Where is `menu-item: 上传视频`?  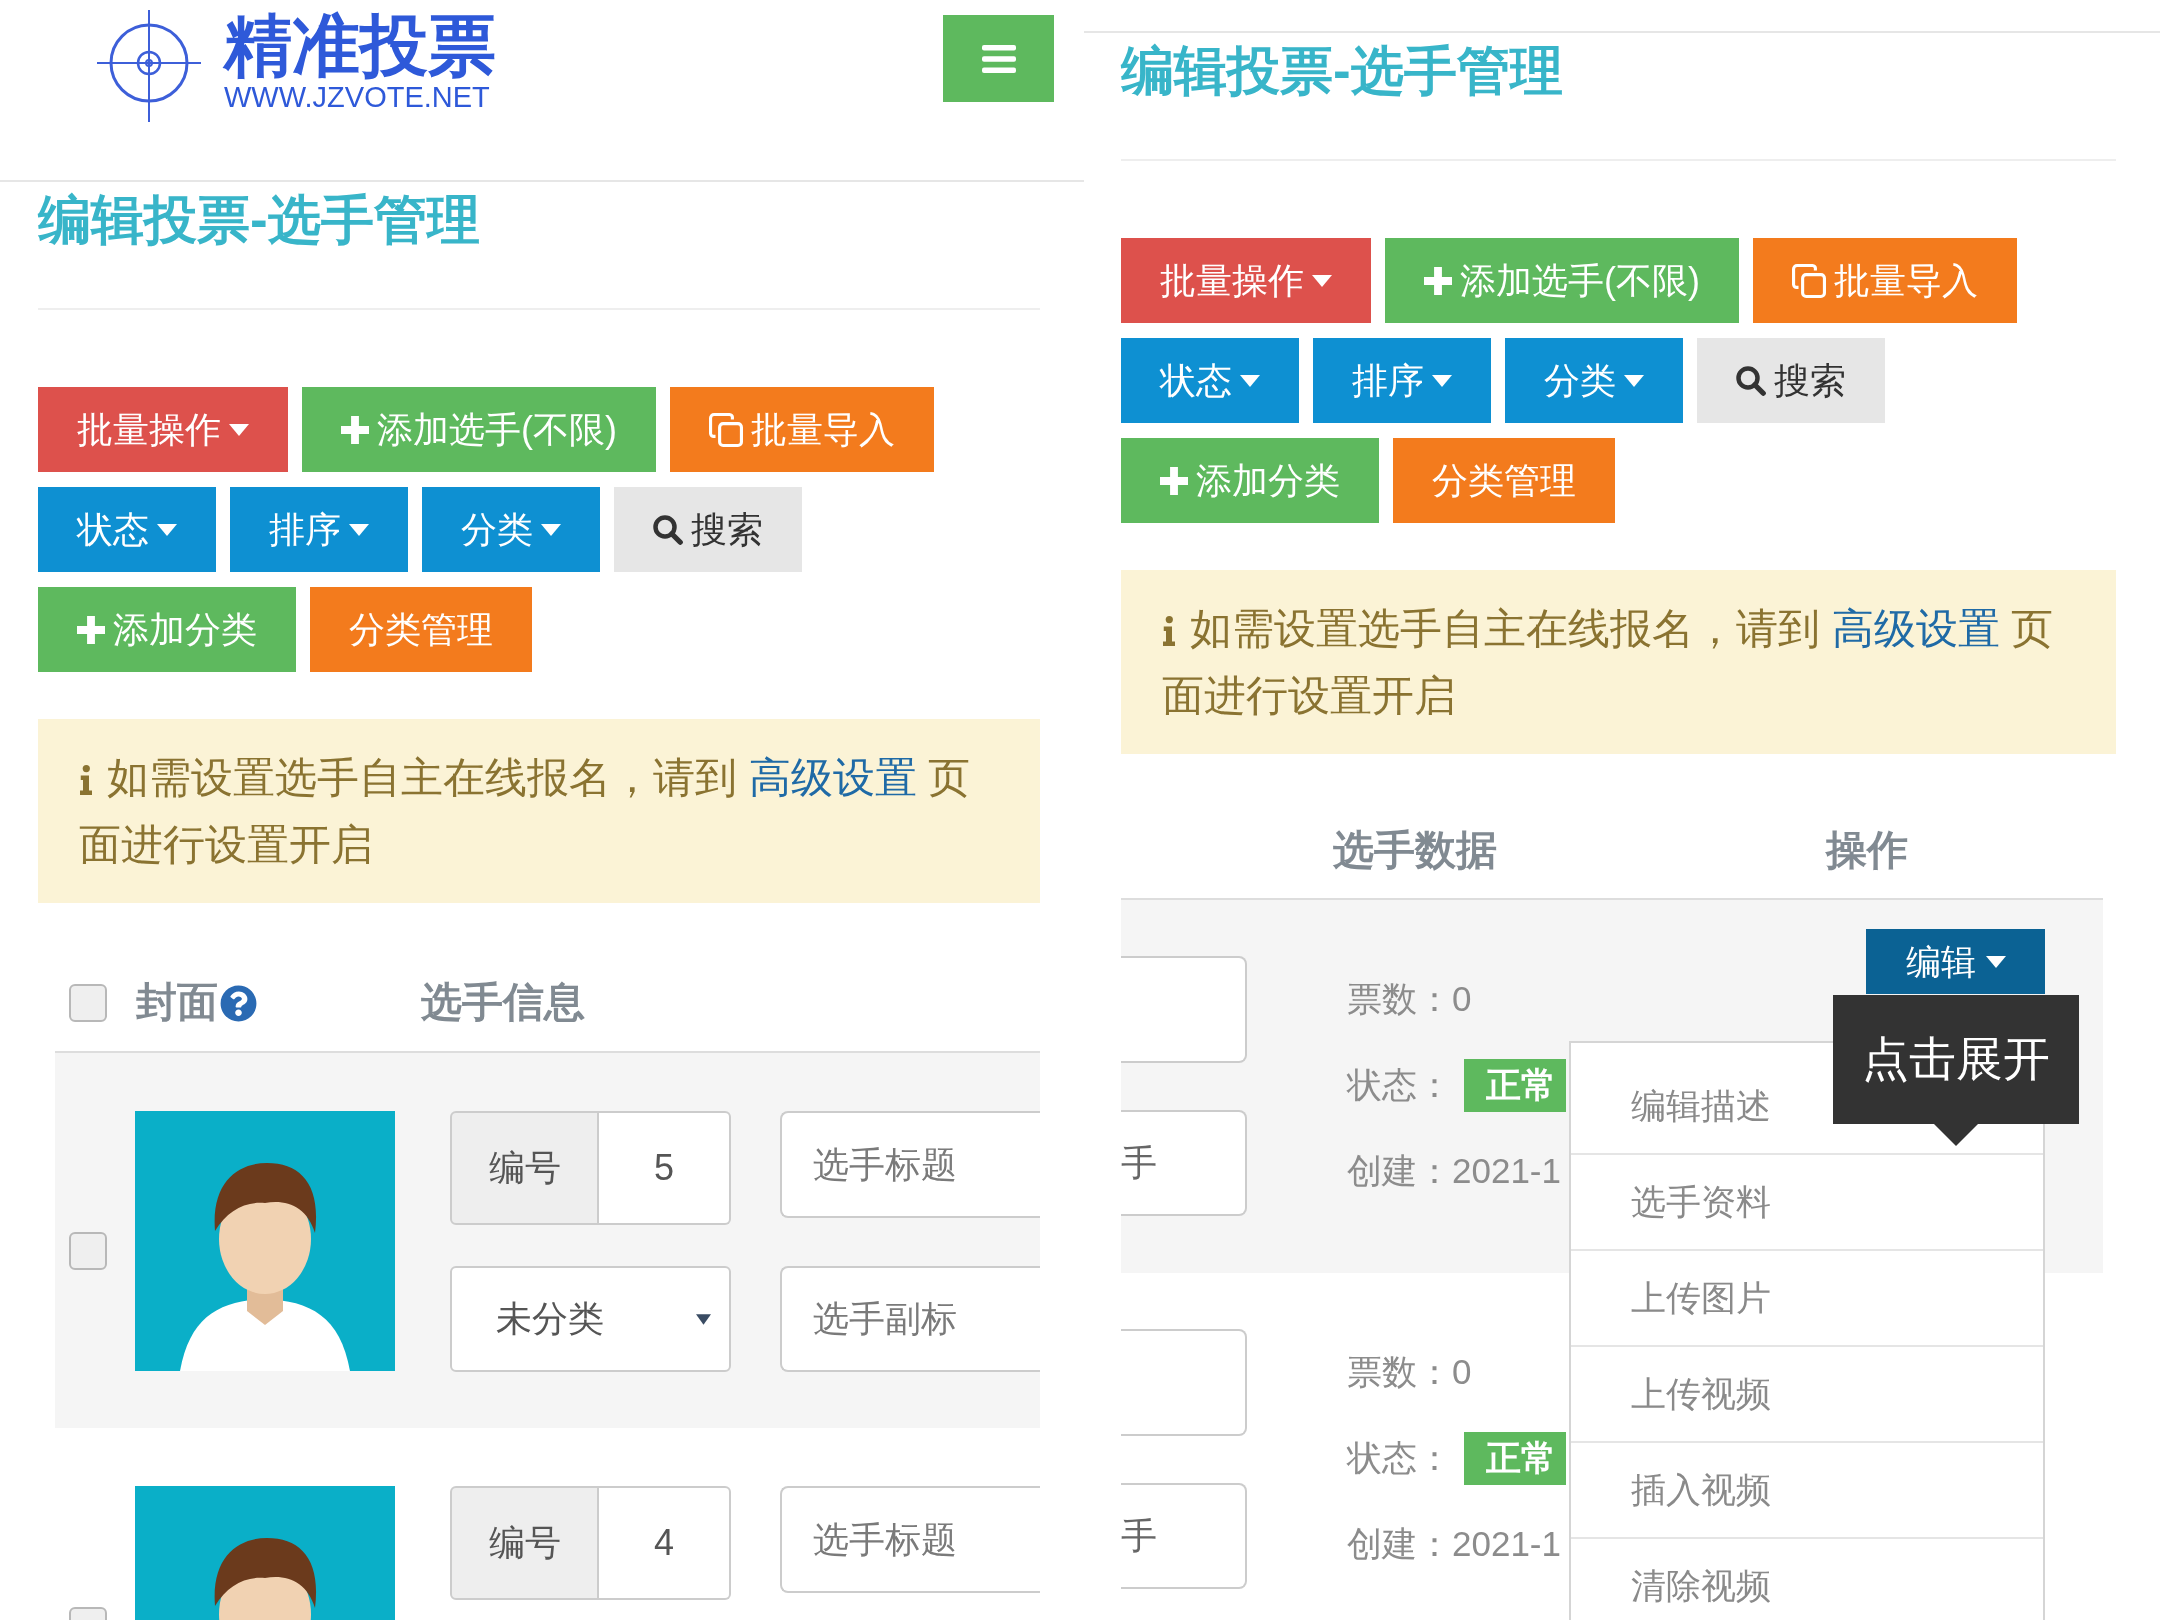
menu-item: 上传视频 is located at coordinates (1807, 1395).